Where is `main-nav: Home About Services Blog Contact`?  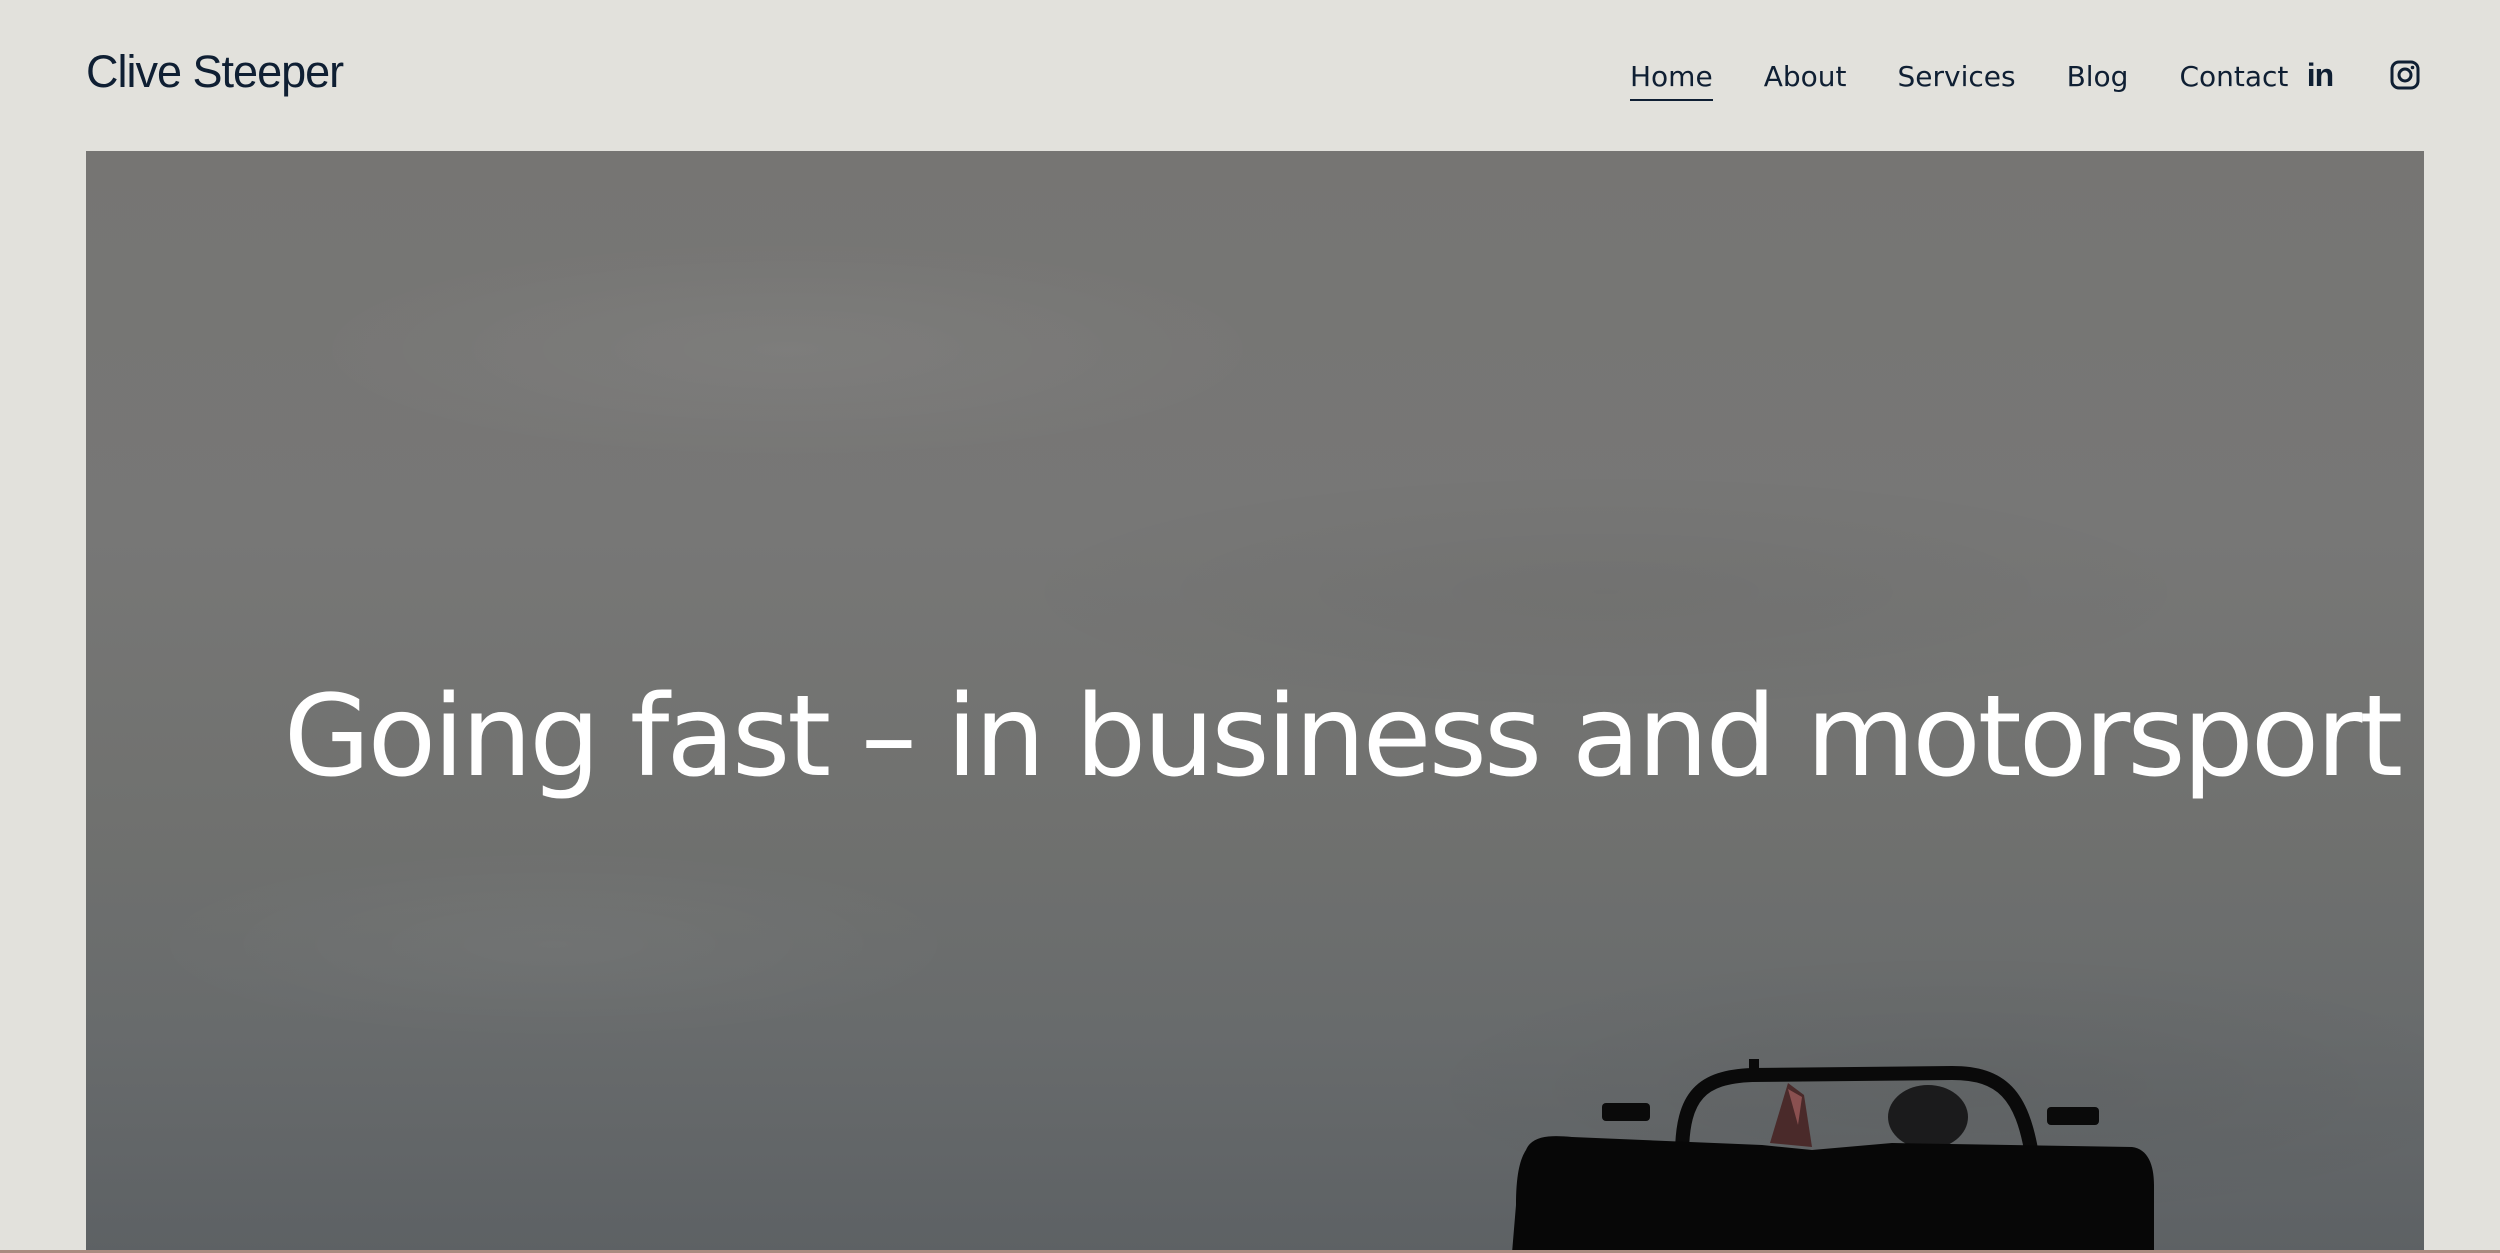
main-nav: Home About Services Blog Contact is located at coordinates (1984, 78).